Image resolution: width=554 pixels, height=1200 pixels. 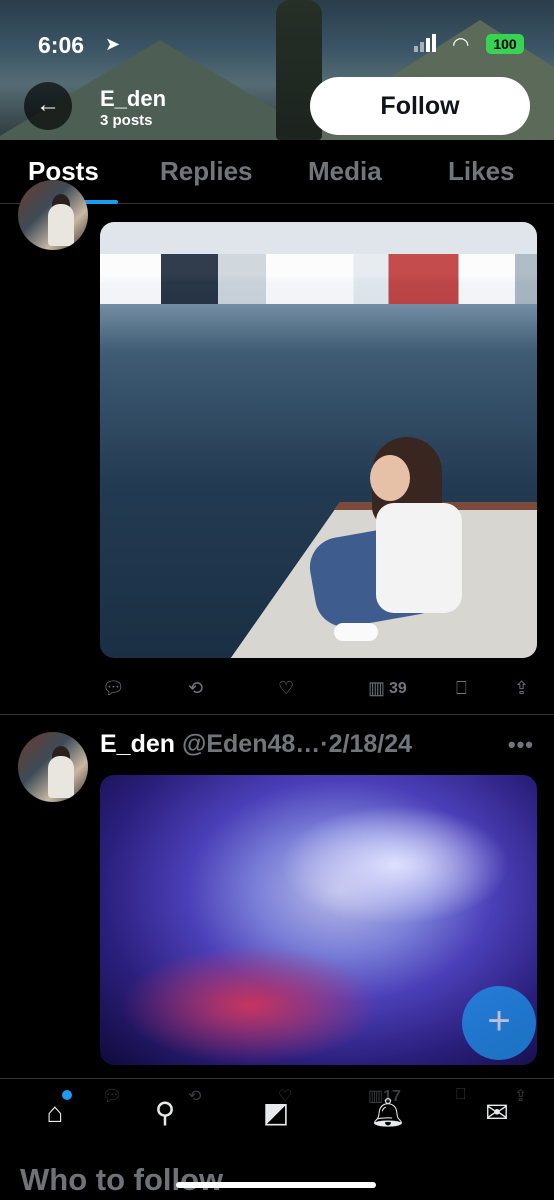 I want to click on notifications-icon: 🔔︎, so click(x=388, y=1113).